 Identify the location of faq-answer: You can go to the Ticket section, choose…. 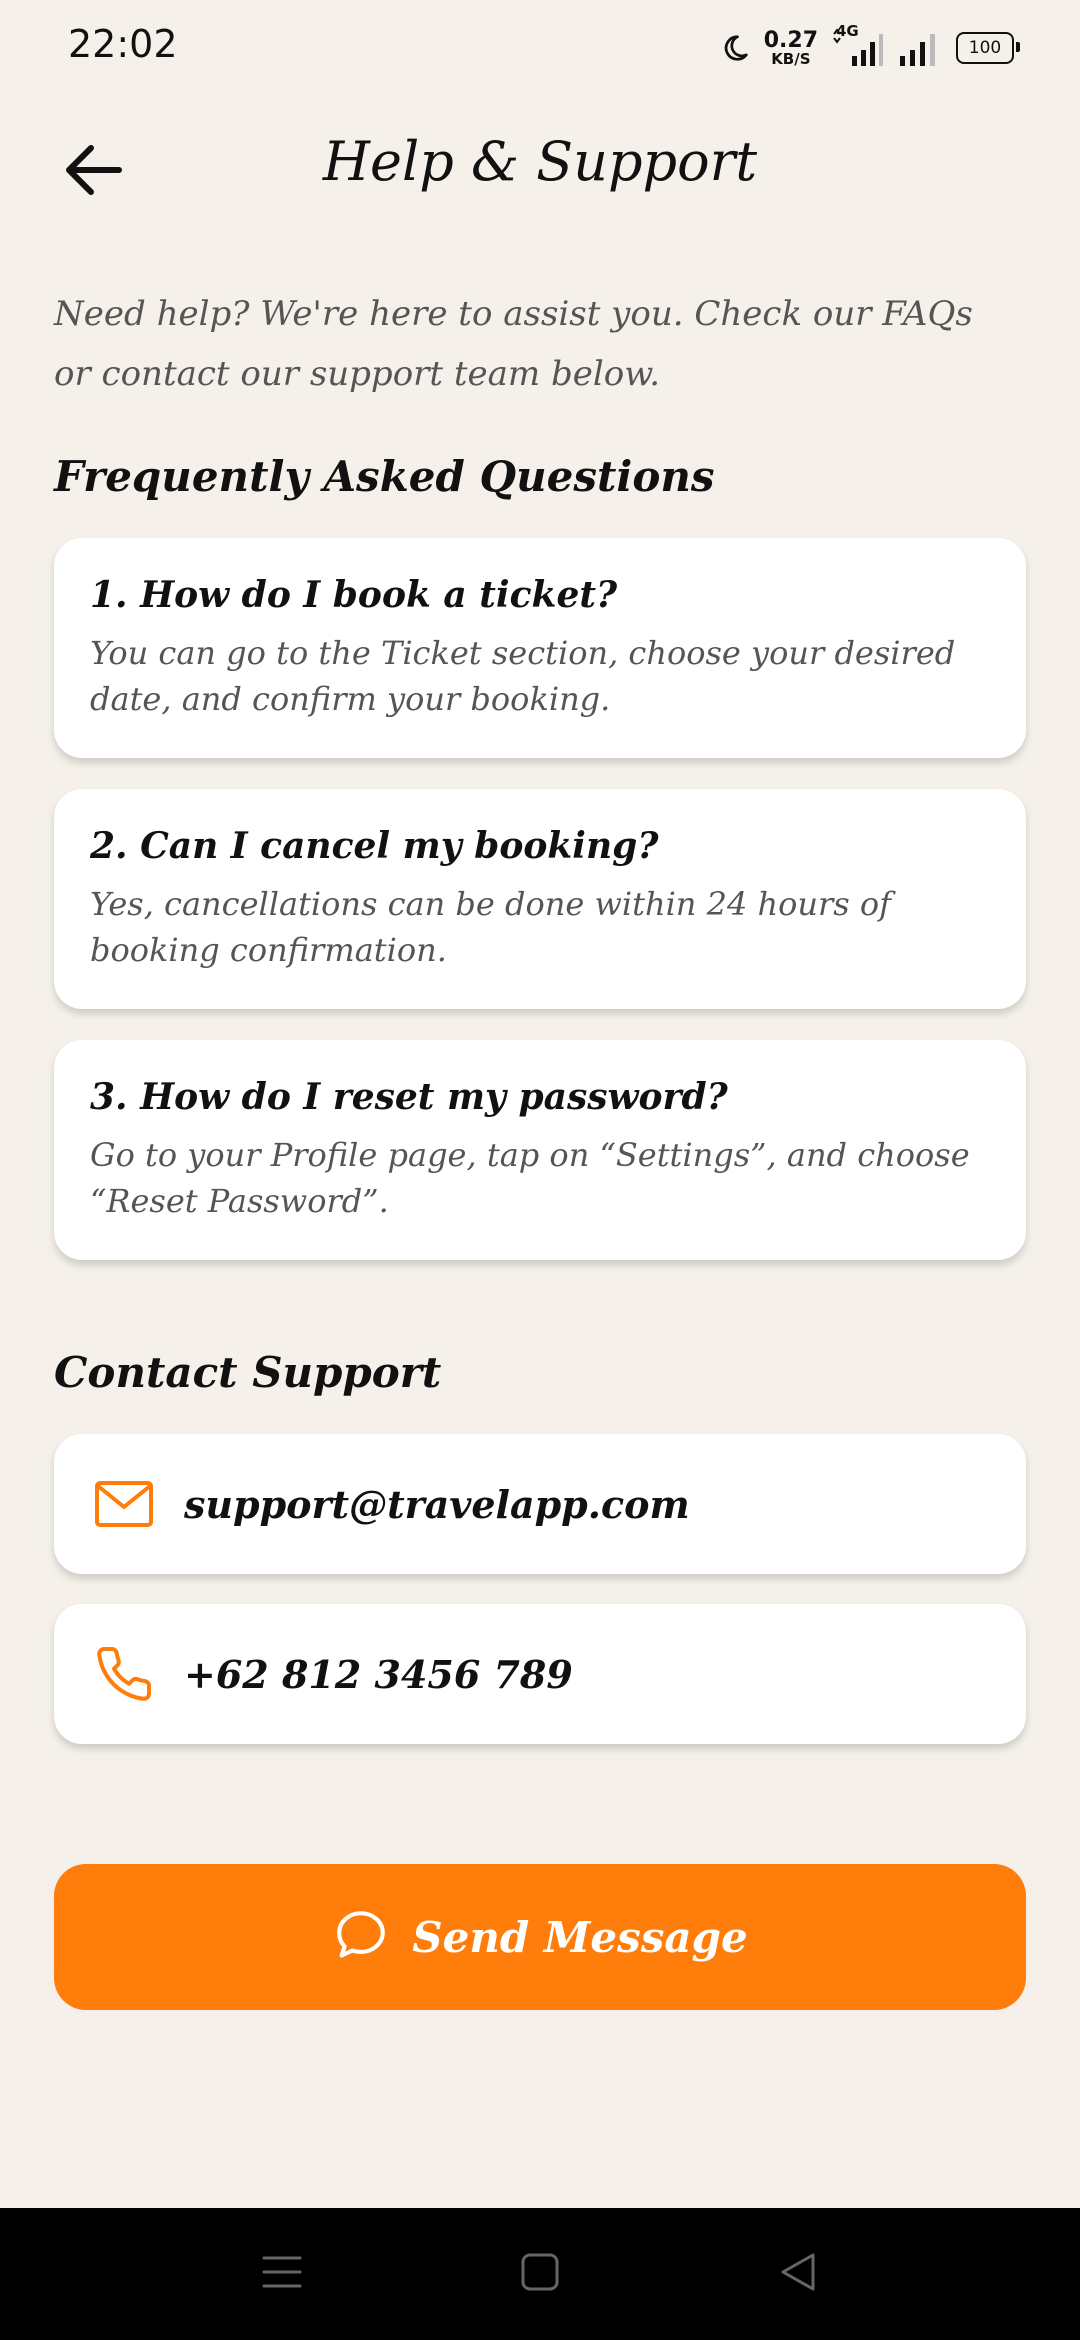
(523, 676).